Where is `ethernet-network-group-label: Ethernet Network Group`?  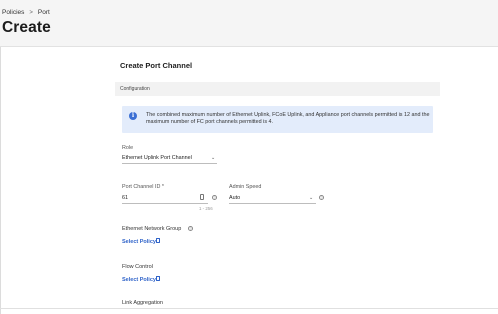 ethernet-network-group-label: Ethernet Network Group is located at coordinates (152, 229).